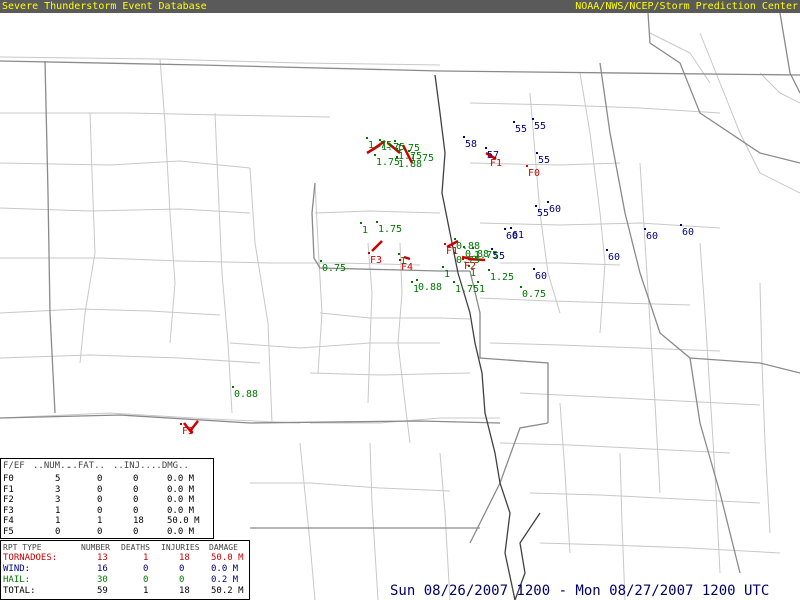  I want to click on totals-cell: TOTAL:, so click(19, 591).